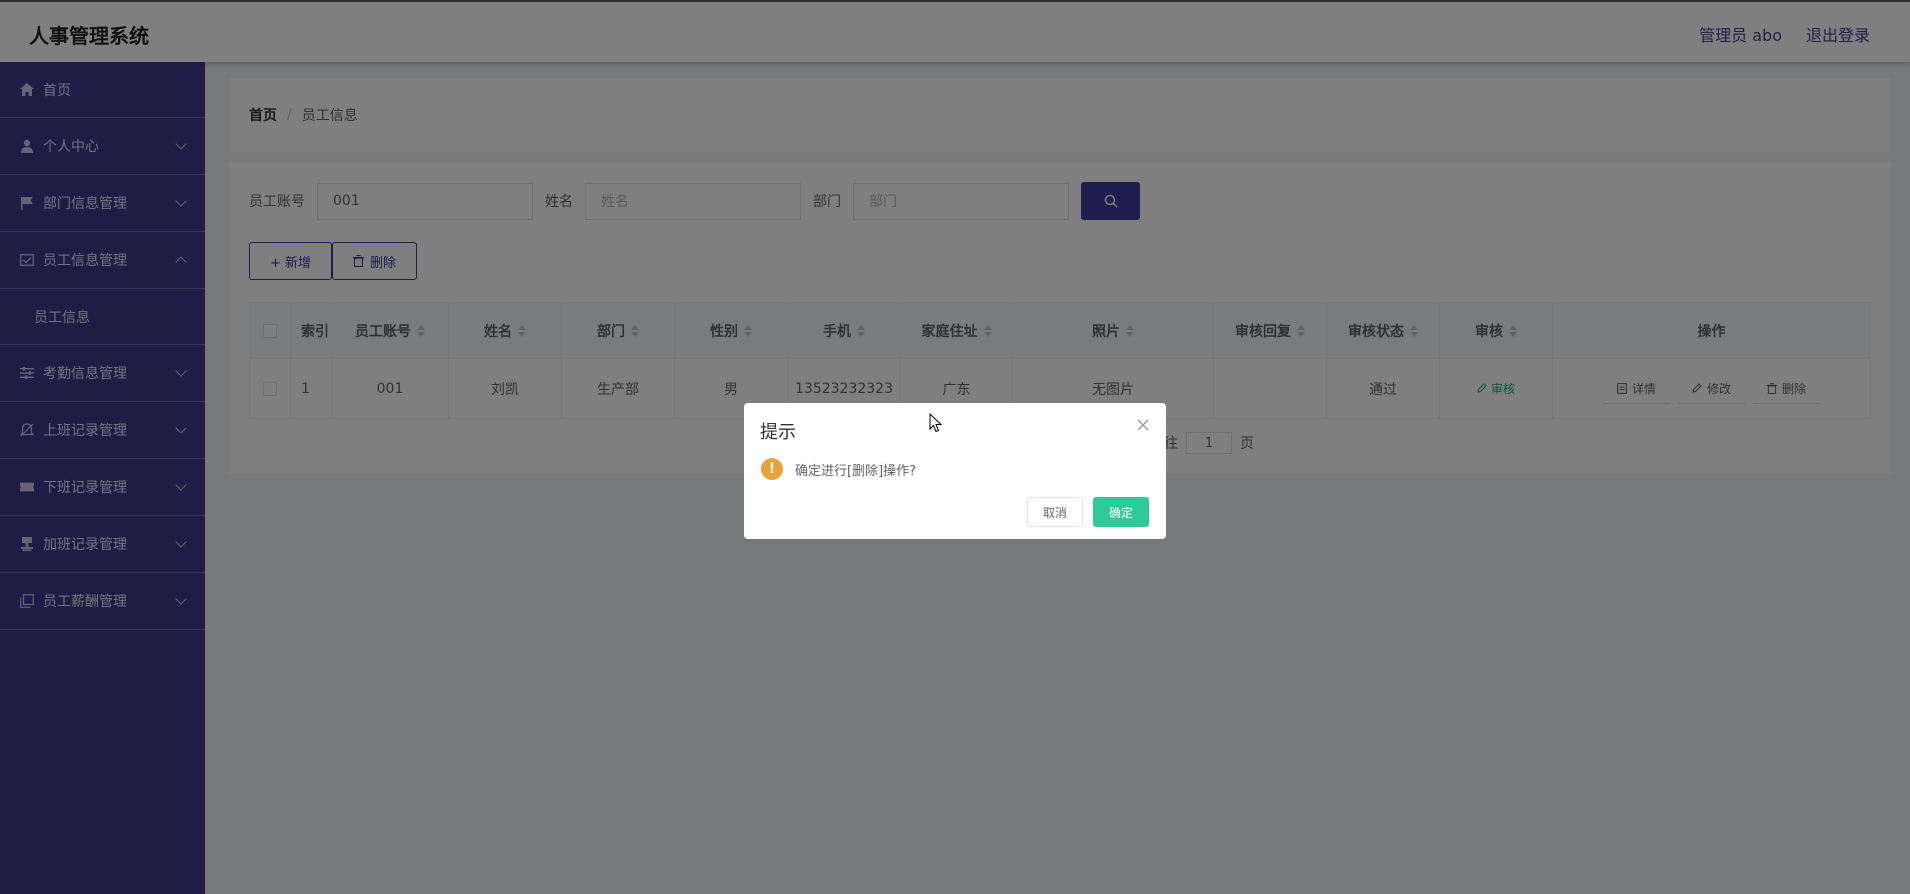  Describe the element at coordinates (1055, 512) in the screenshot. I see `cancel-button: 取消` at that location.